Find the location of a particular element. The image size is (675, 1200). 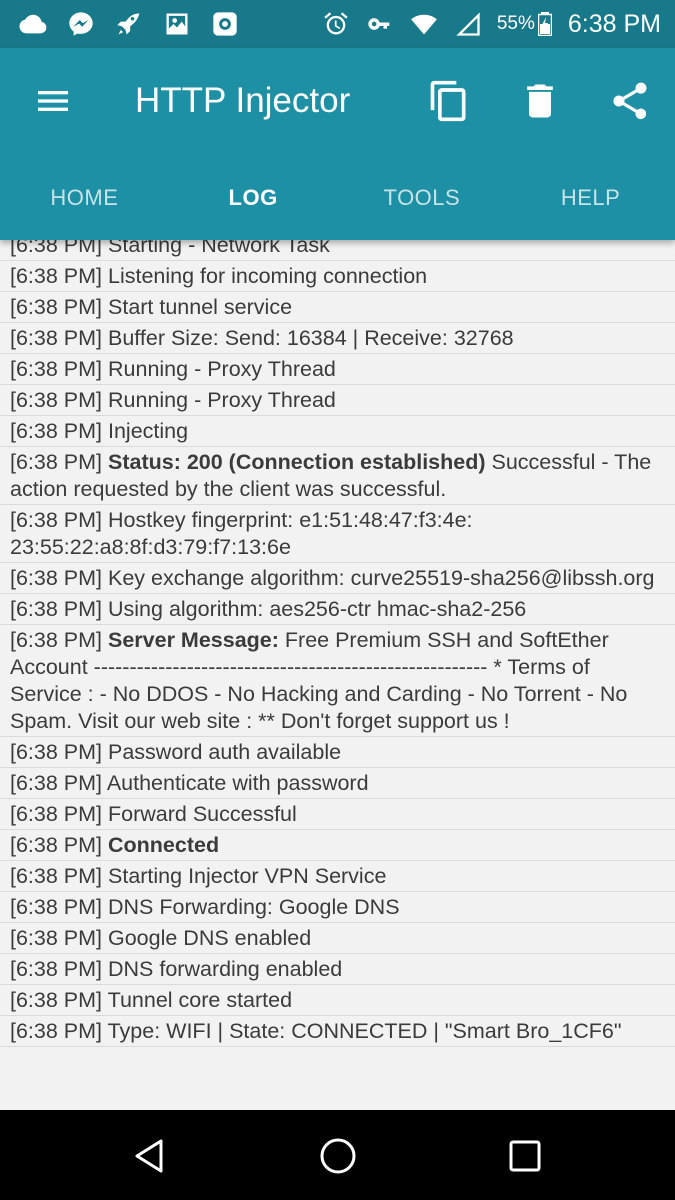

log-message: Starting Injector VPN Service is located at coordinates (247, 876).